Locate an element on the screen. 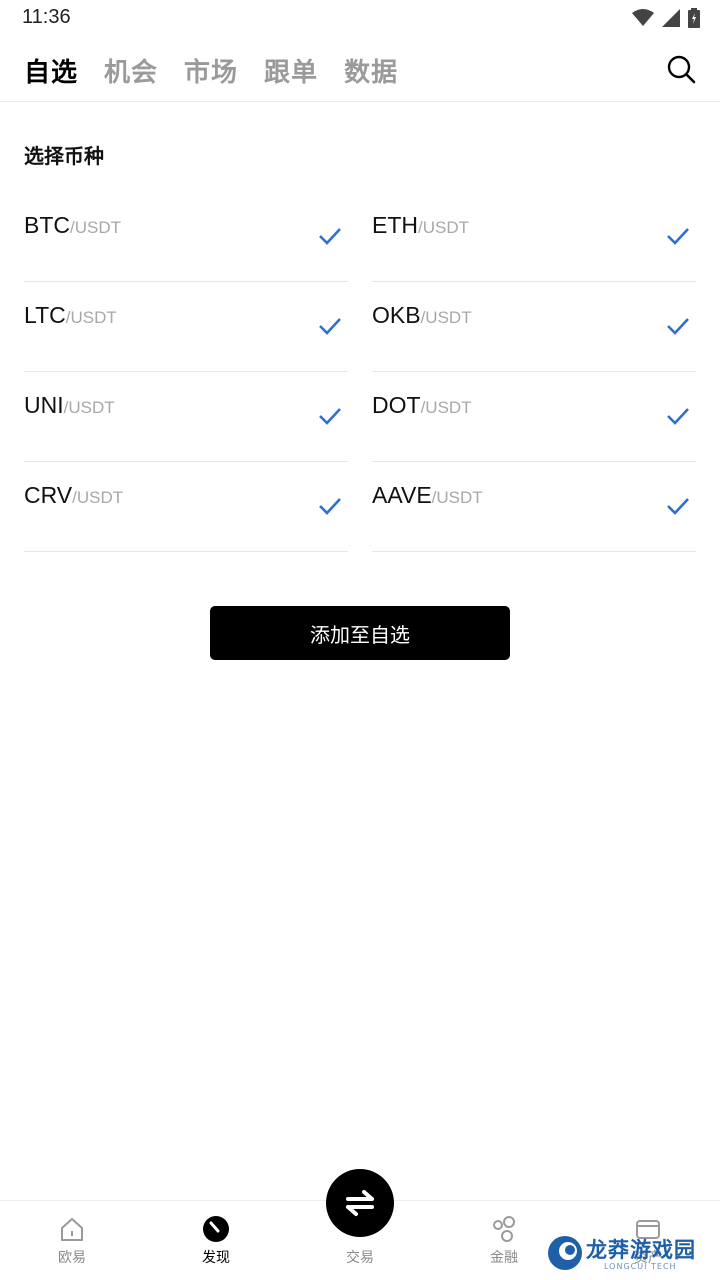 The width and height of the screenshot is (720, 1280). trade-swap-icon is located at coordinates (360, 1203).